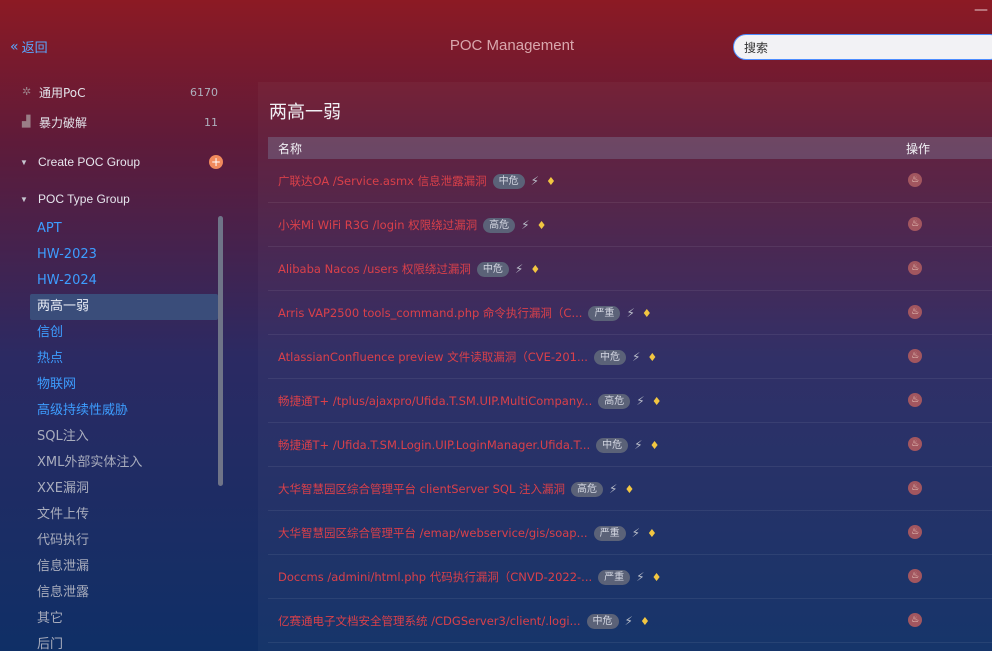  What do you see at coordinates (124, 593) in the screenshot?
I see `type-item: 信息泄露` at bounding box center [124, 593].